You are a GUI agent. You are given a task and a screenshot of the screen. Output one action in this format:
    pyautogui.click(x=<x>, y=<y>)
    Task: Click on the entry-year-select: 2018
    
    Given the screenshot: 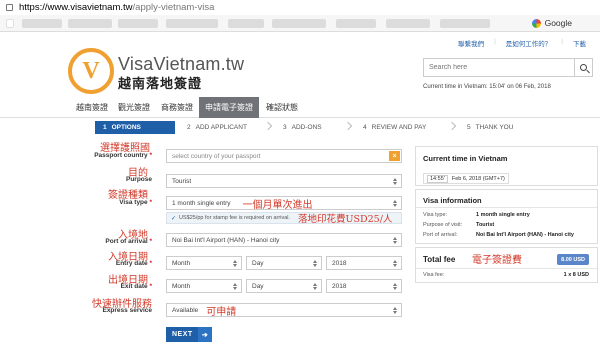 What is the action you would take?
    pyautogui.click(x=364, y=263)
    